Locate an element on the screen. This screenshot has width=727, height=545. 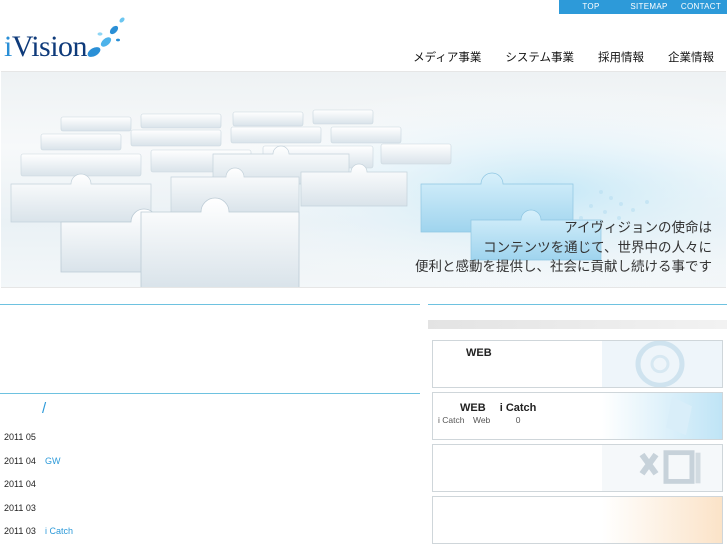
news-date: 2011 05 is located at coordinates (20, 437).